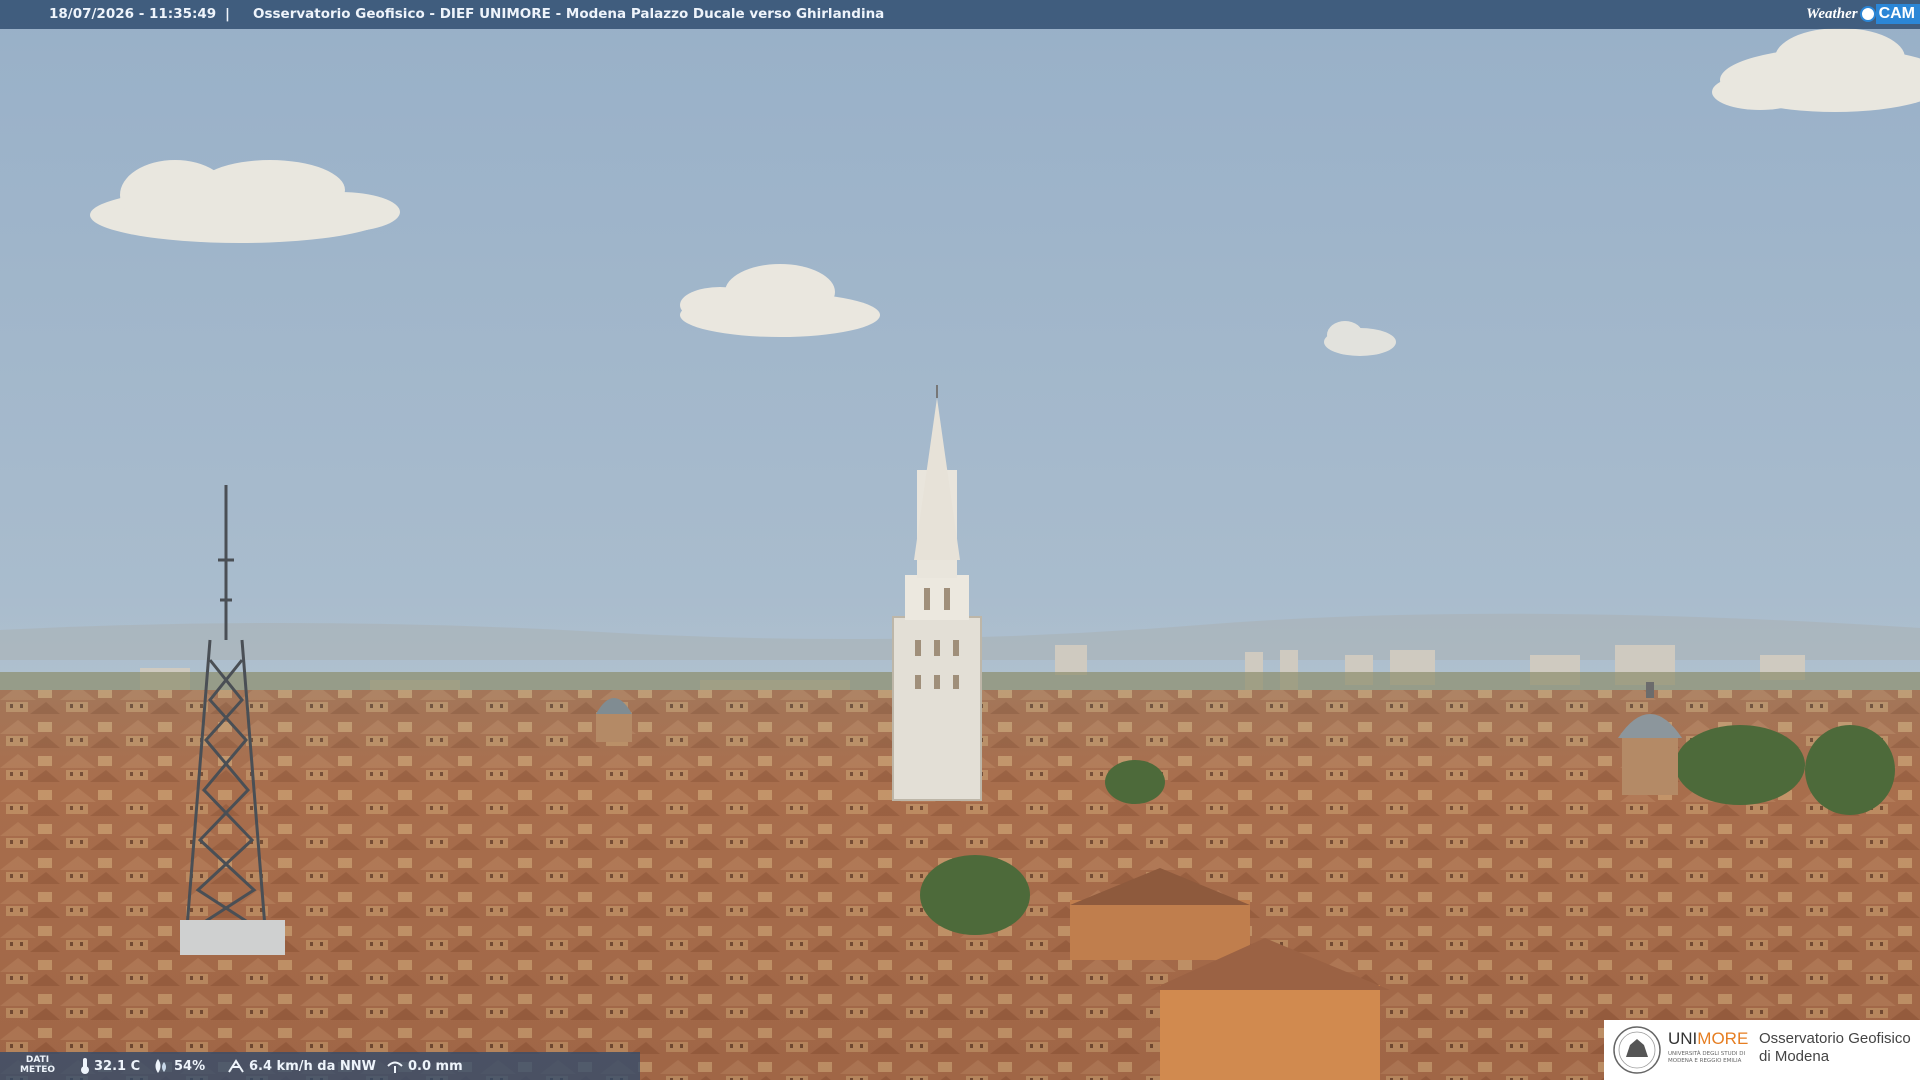 The height and width of the screenshot is (1080, 1920). Describe the element at coordinates (1867, 14) in the screenshot. I see `camera-eye-icon` at that location.